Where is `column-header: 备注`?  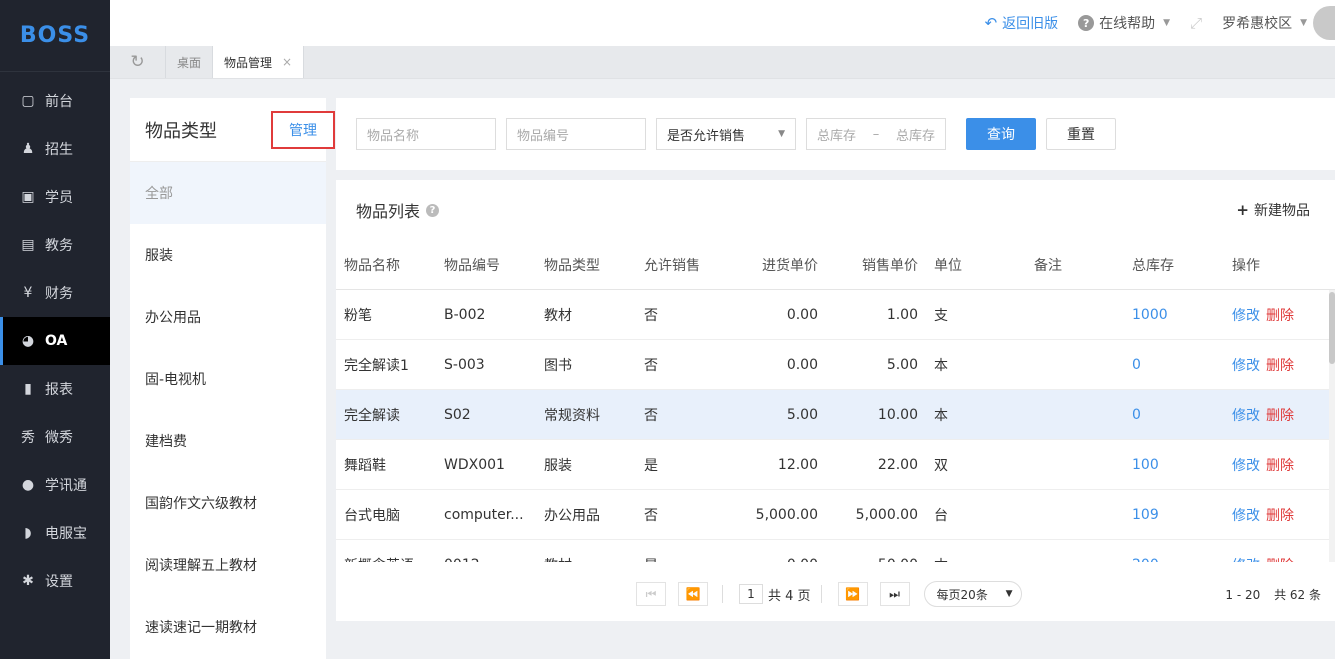
column-header: 备注 is located at coordinates (1048, 265).